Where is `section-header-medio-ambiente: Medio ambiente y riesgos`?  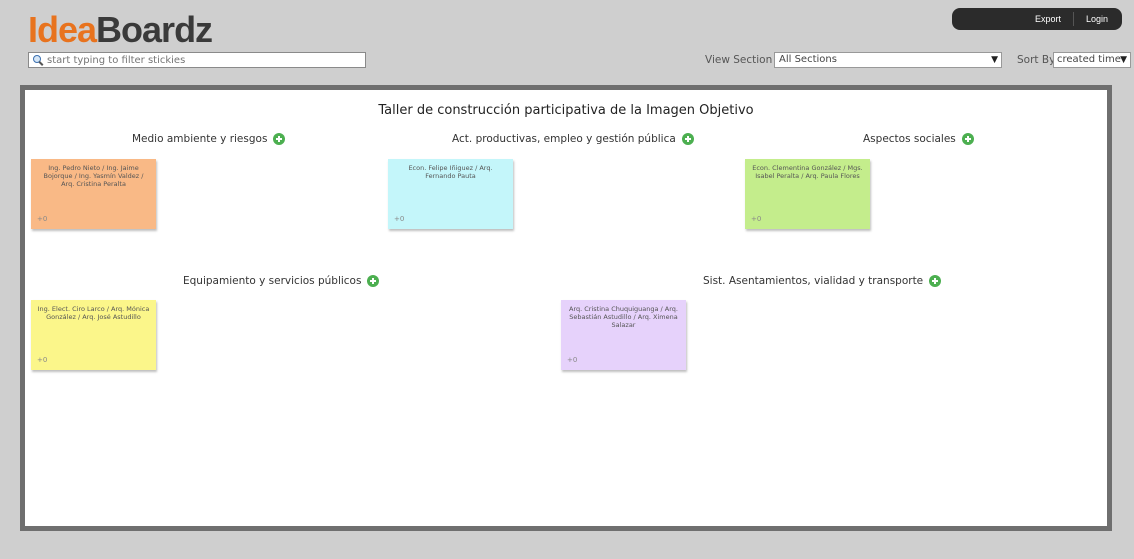
section-header-medio-ambiente: Medio ambiente y riesgos is located at coordinates (209, 139).